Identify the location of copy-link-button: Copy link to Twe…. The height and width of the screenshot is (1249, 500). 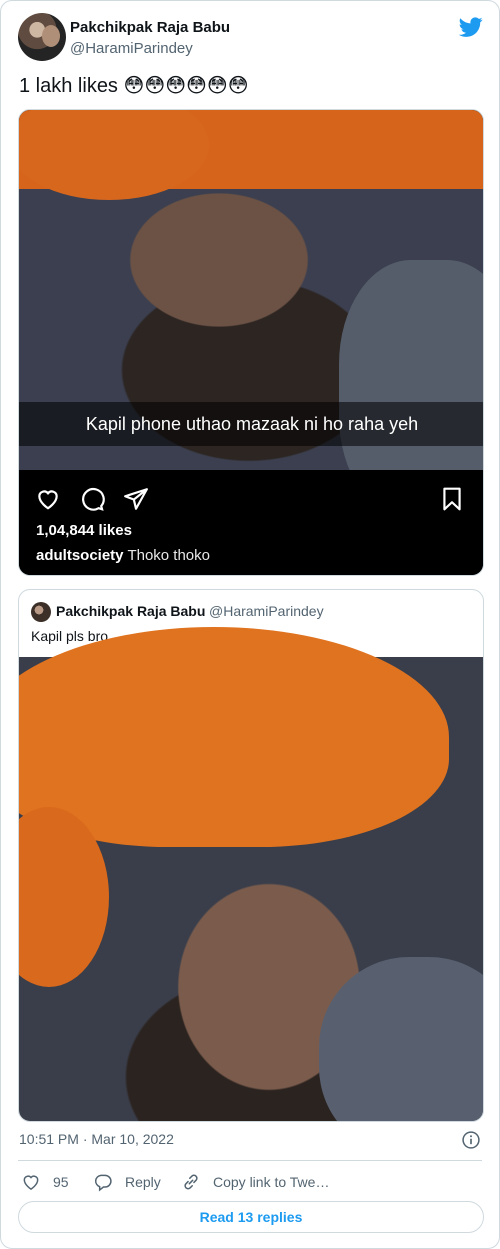
(255, 1182).